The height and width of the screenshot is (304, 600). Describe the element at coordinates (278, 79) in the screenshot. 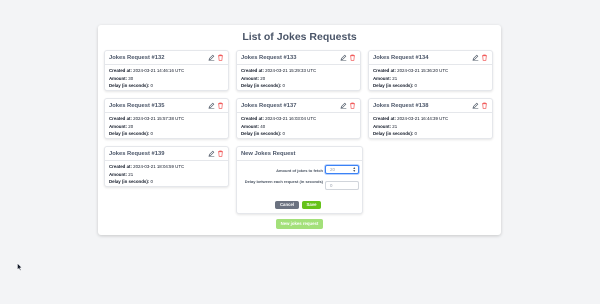

I see `amount-row: Amount: 20` at that location.